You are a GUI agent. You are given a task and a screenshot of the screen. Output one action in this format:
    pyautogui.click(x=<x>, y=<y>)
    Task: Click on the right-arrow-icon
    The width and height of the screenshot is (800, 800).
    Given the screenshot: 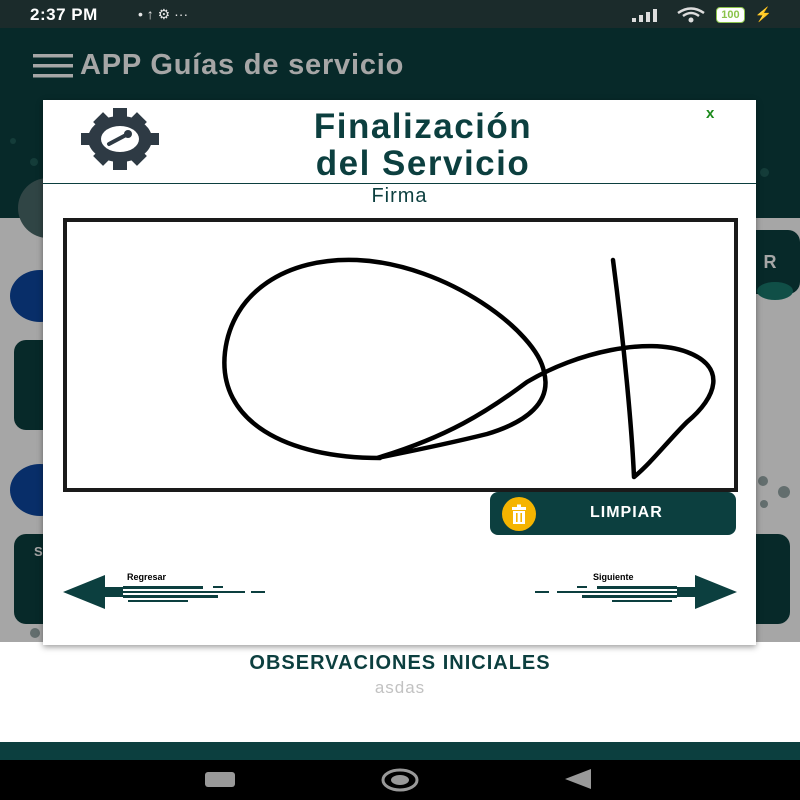 What is the action you would take?
    pyautogui.click(x=636, y=592)
    